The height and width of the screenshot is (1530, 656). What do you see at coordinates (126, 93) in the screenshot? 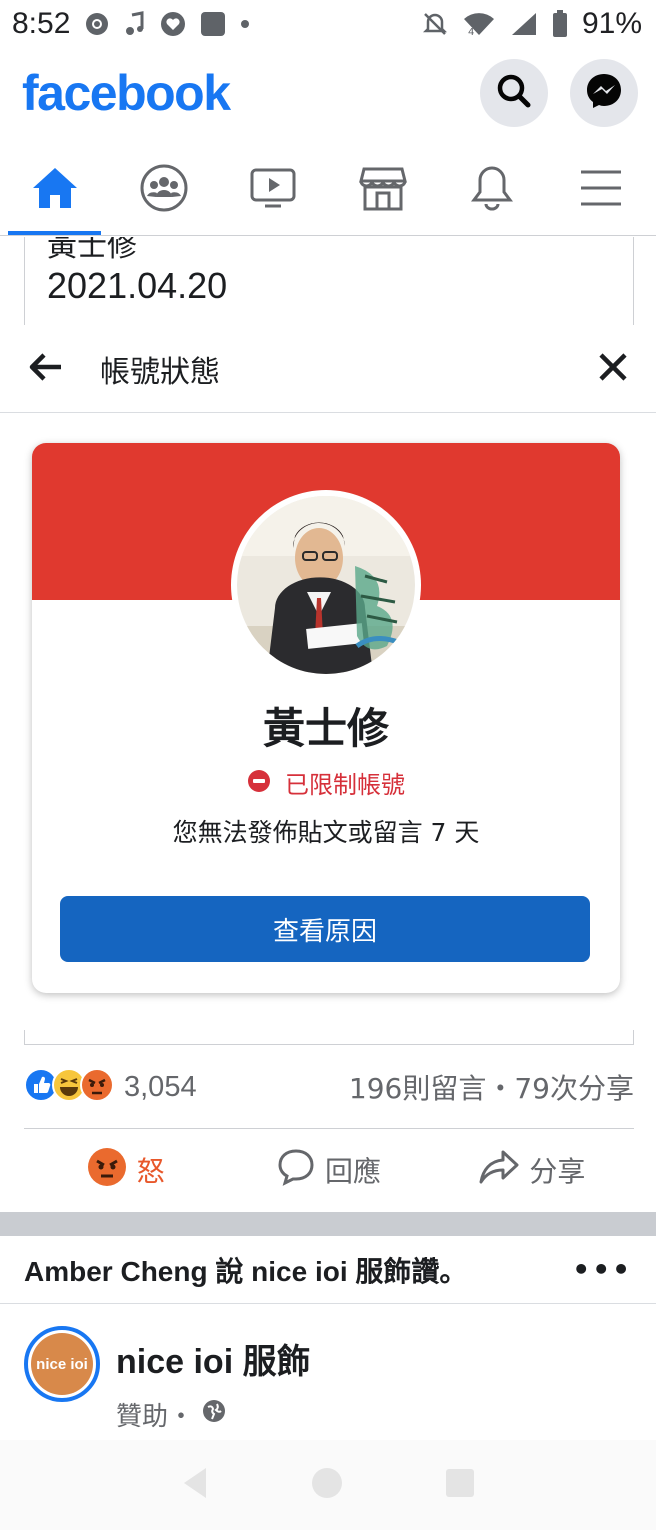
I see `facebook-logo: facebook` at bounding box center [126, 93].